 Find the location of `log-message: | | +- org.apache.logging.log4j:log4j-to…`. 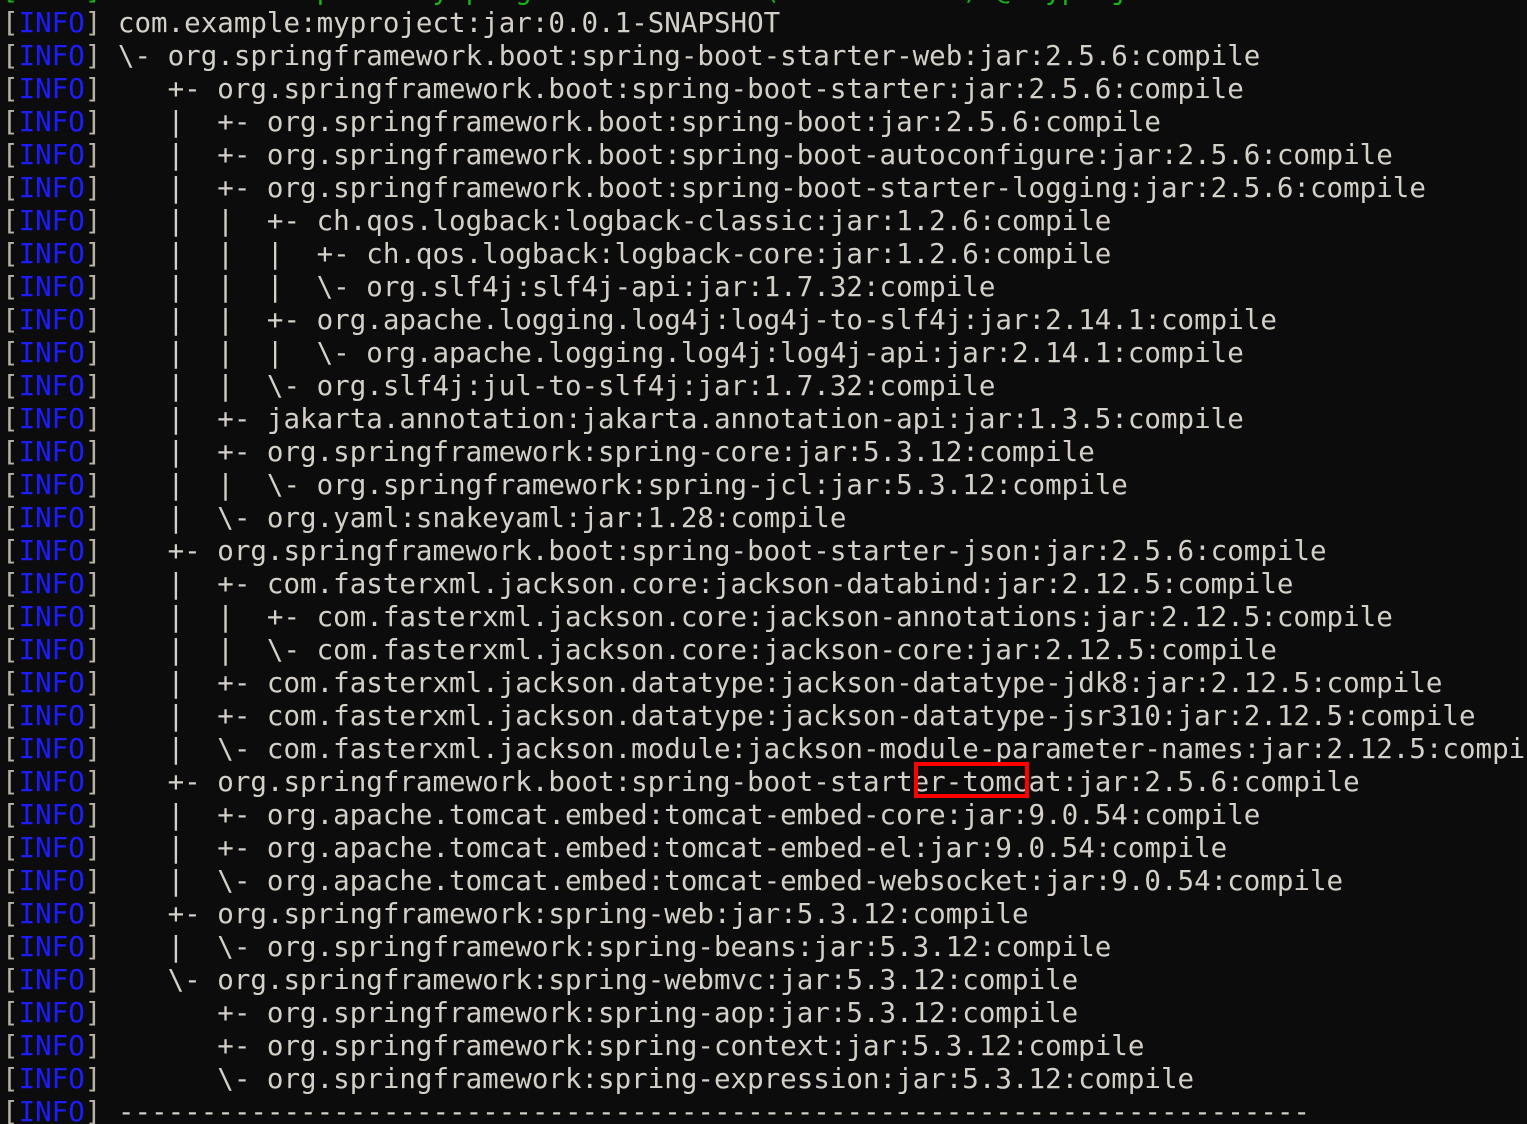

log-message: | | +- org.apache.logging.log4j:log4j-to… is located at coordinates (697, 320).